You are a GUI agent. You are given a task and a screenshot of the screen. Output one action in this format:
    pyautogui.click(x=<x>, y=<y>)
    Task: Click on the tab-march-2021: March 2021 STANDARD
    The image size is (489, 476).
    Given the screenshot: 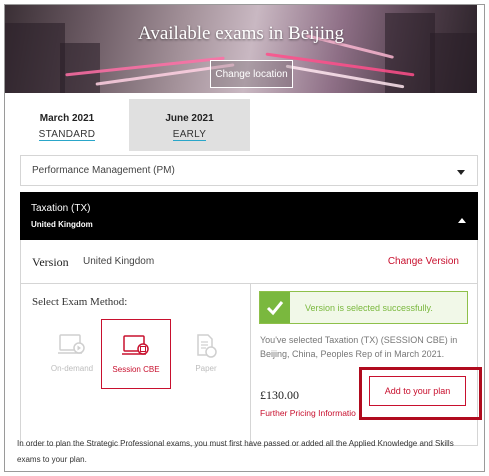 What is the action you would take?
    pyautogui.click(x=67, y=125)
    